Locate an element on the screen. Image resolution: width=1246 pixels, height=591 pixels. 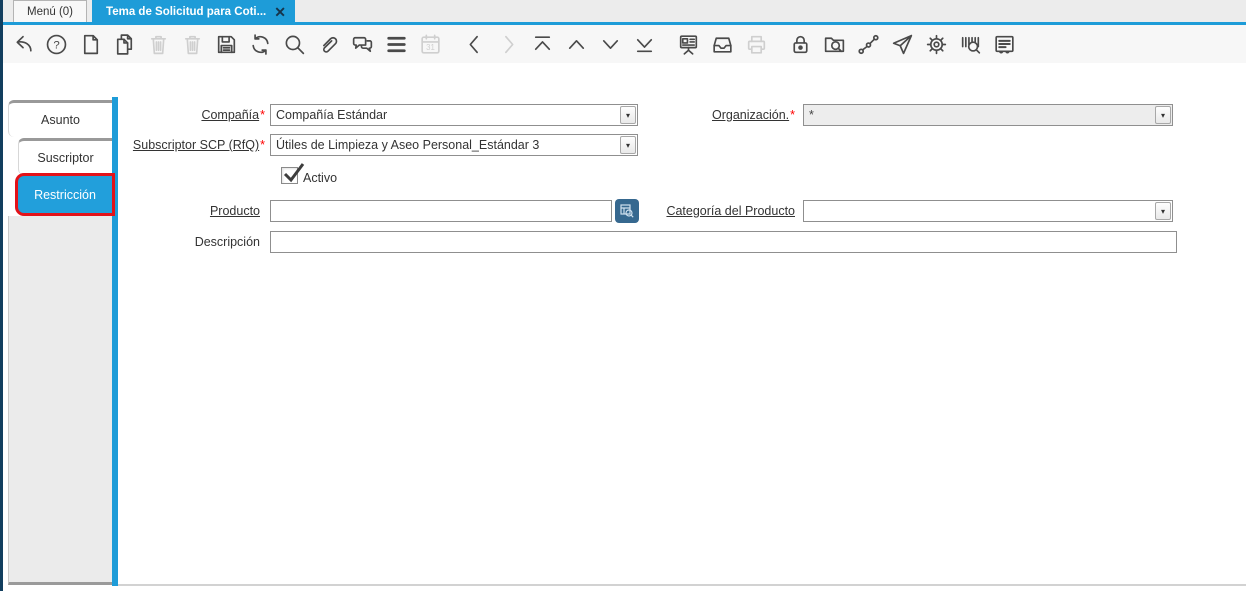
tab-panel-divider is located at coordinates (115, 341).